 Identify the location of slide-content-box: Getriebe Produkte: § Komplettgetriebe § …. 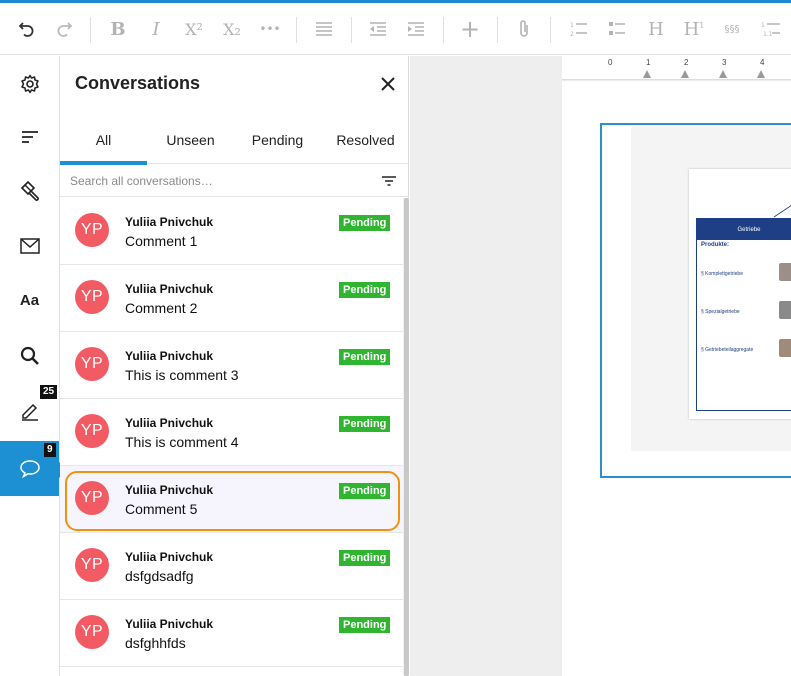
(743, 314).